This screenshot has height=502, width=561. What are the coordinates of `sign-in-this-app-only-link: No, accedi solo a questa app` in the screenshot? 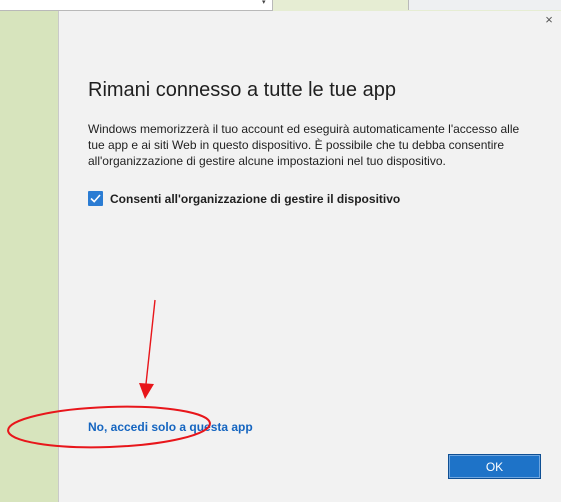 It's located at (170, 427).